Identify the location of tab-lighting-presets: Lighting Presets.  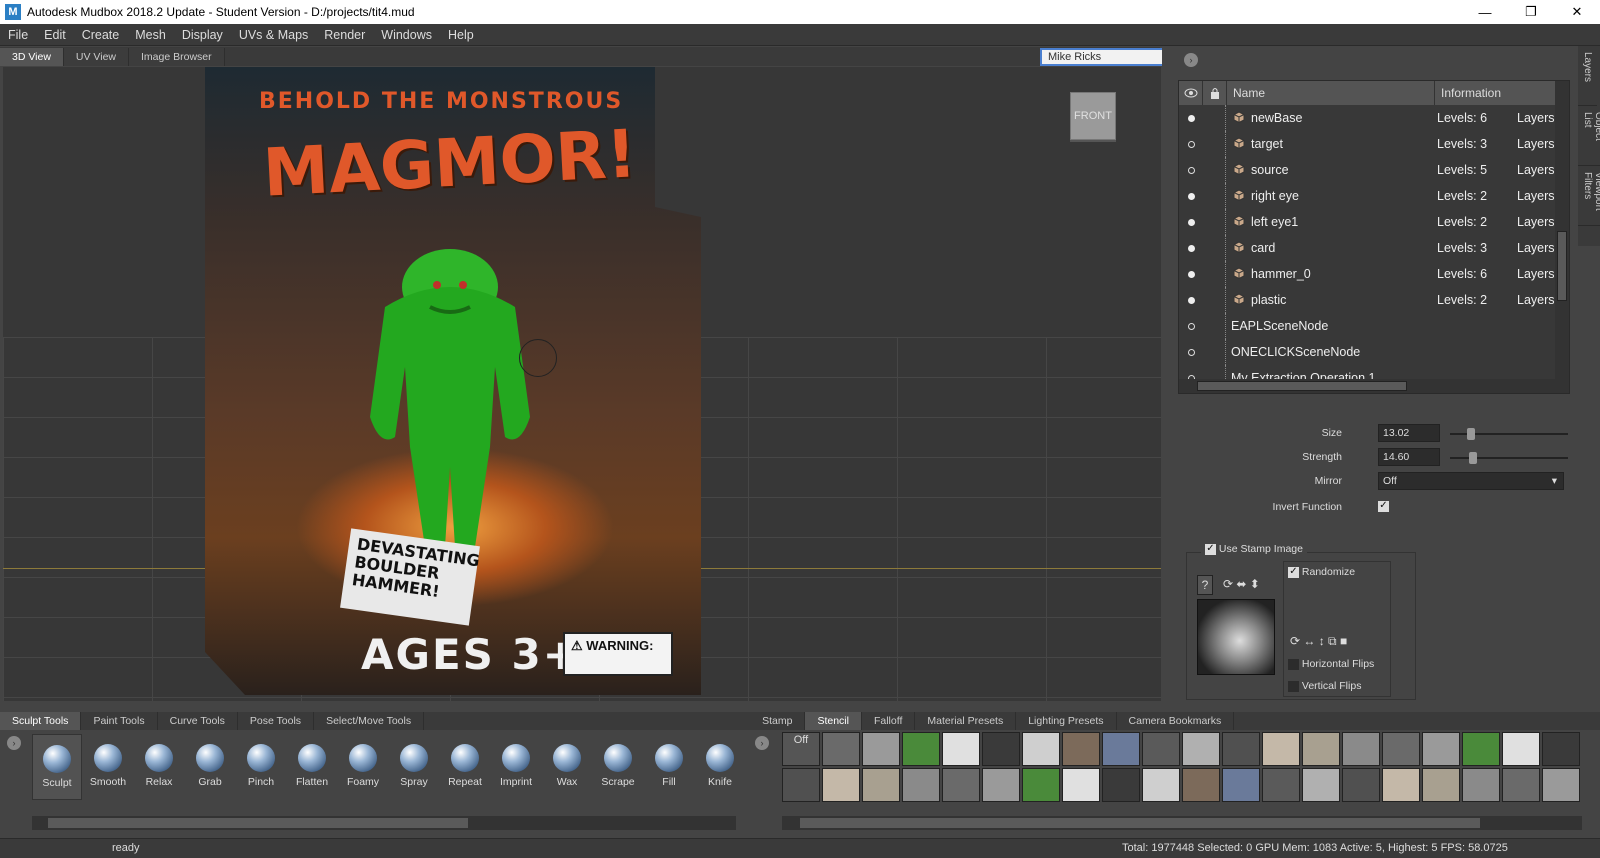
(1066, 721).